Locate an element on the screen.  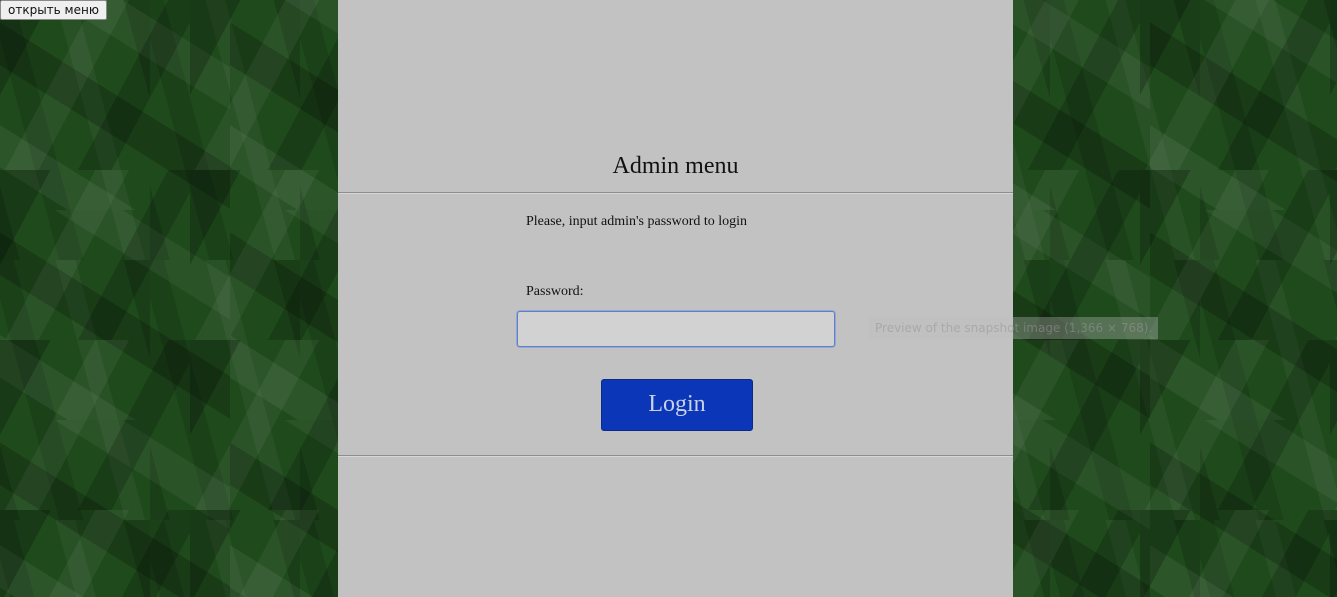
password-label: Password: is located at coordinates (555, 291).